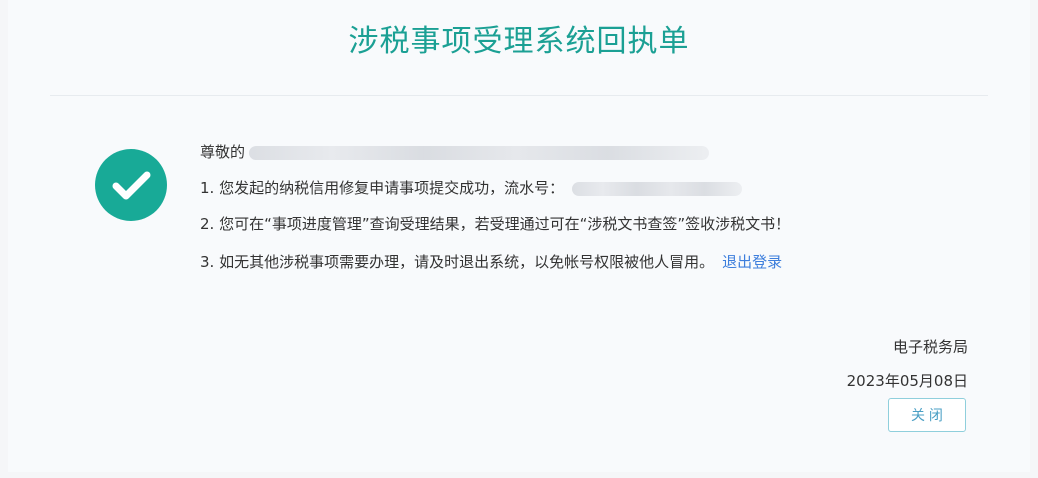 Image resolution: width=1038 pixels, height=478 pixels. I want to click on submission-line: 1. 您发起的纳税信用修复申请事项提交成功，流水号：, so click(471, 188).